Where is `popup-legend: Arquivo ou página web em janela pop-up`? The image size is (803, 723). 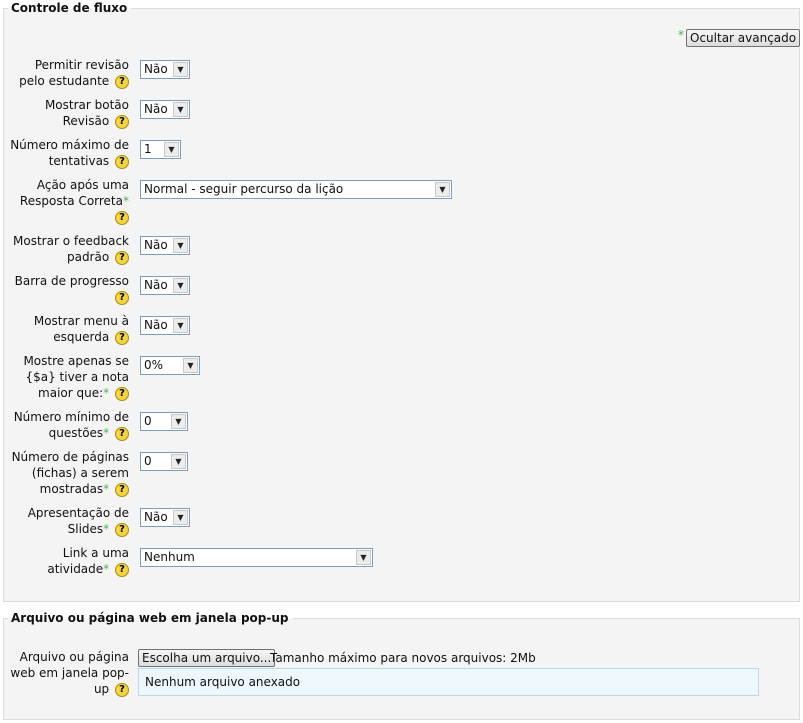 popup-legend: Arquivo ou página web em janela pop-up is located at coordinates (150, 618).